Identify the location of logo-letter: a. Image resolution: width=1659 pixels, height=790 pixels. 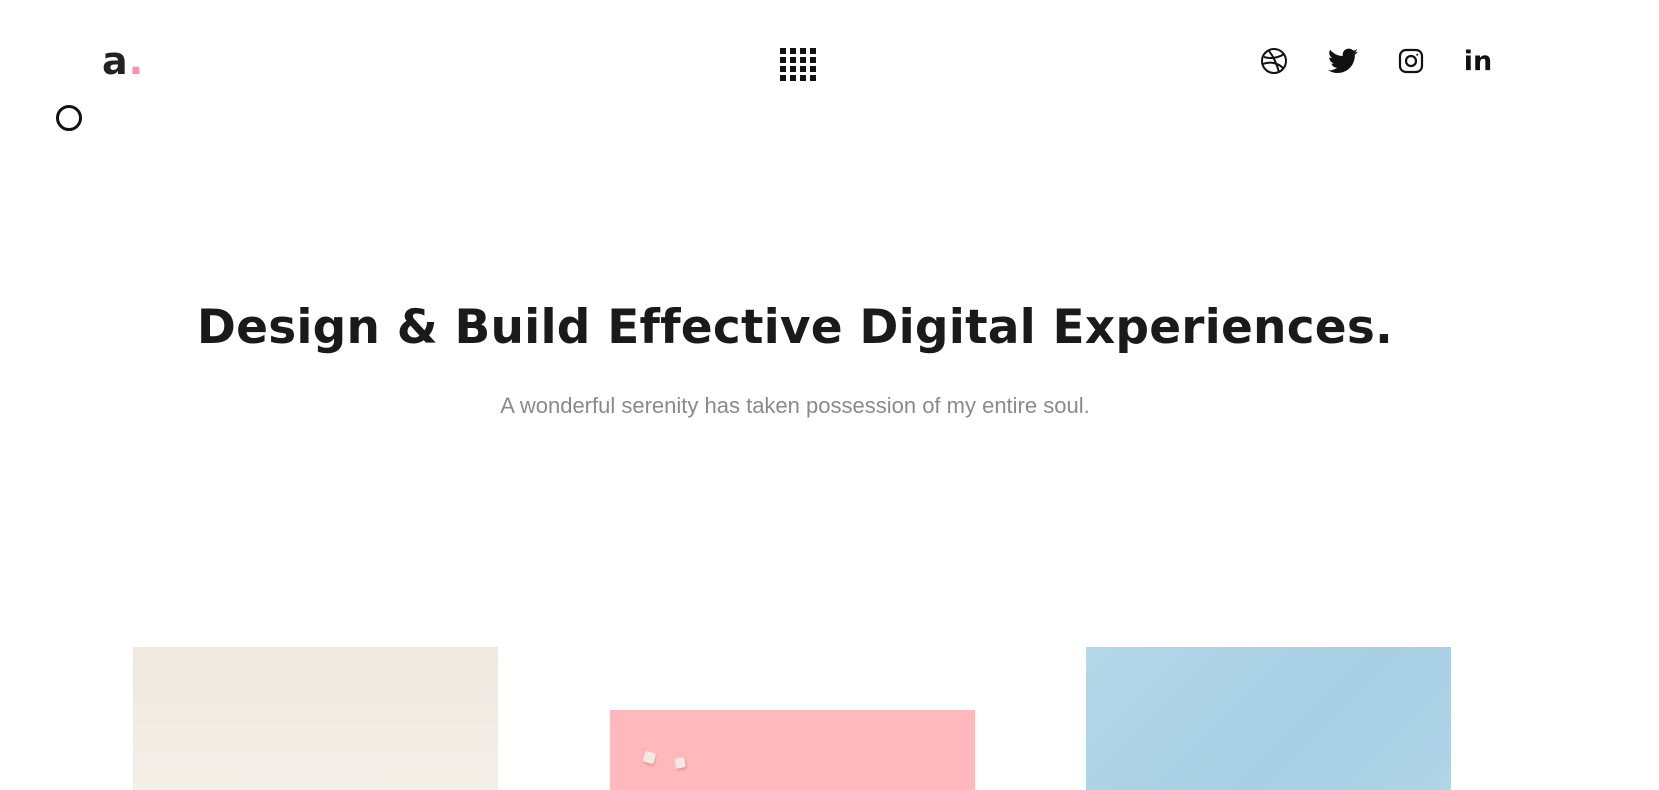
(115, 61).